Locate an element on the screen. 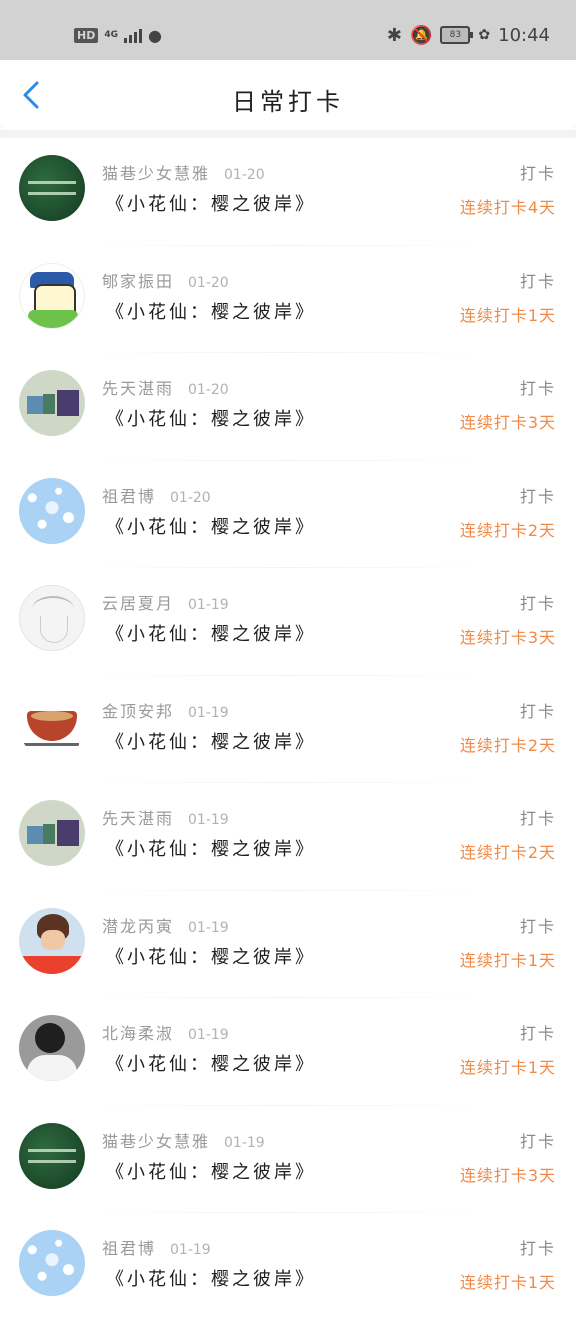  checkin-row: 祖君博 01-19 《小花仙：樱之彼岸》 打卡 连续打卡1天 is located at coordinates (288, 1267).